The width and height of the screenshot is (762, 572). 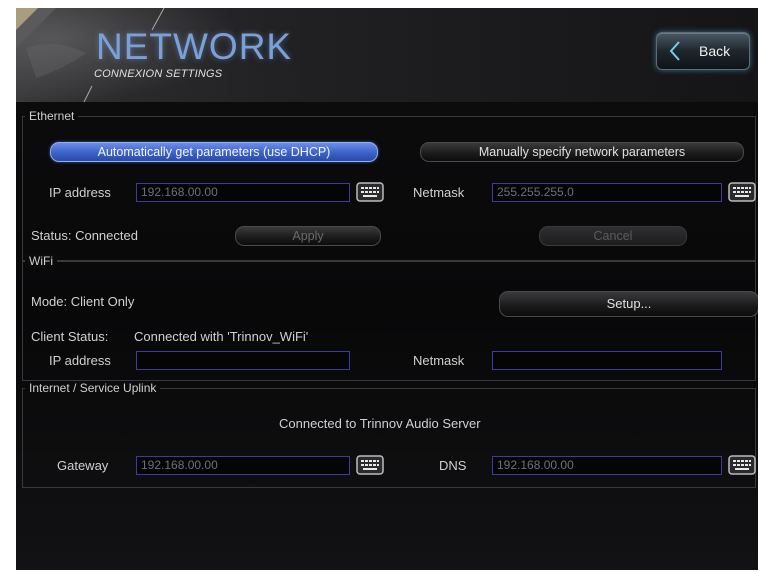 What do you see at coordinates (243, 360) in the screenshot?
I see `wifi-ip-field` at bounding box center [243, 360].